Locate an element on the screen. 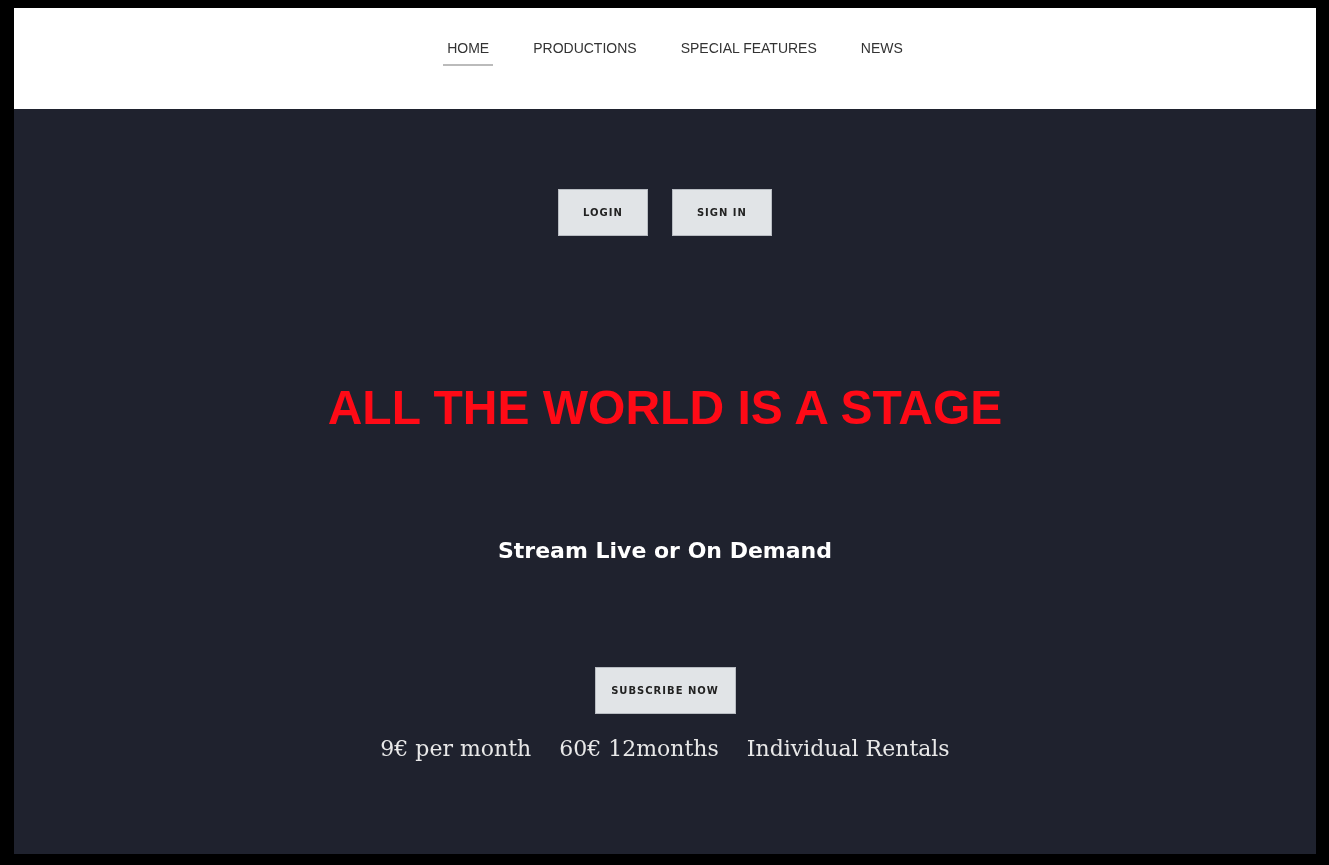  nav-link: NEWS is located at coordinates (881, 52).